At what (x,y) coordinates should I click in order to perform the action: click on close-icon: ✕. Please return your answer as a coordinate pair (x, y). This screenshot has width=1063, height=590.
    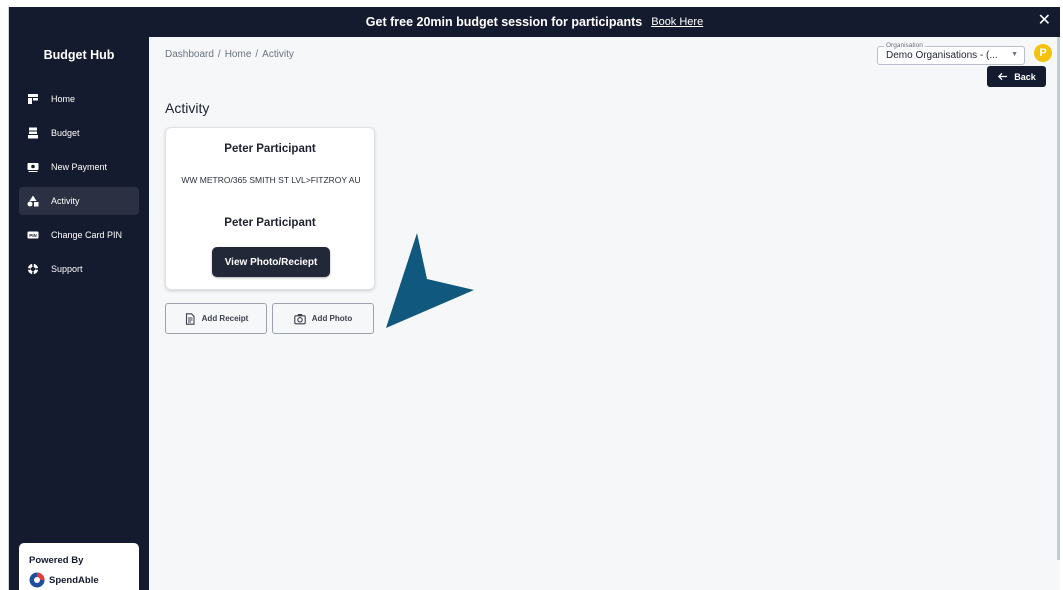
    Looking at the image, I should click on (1044, 21).